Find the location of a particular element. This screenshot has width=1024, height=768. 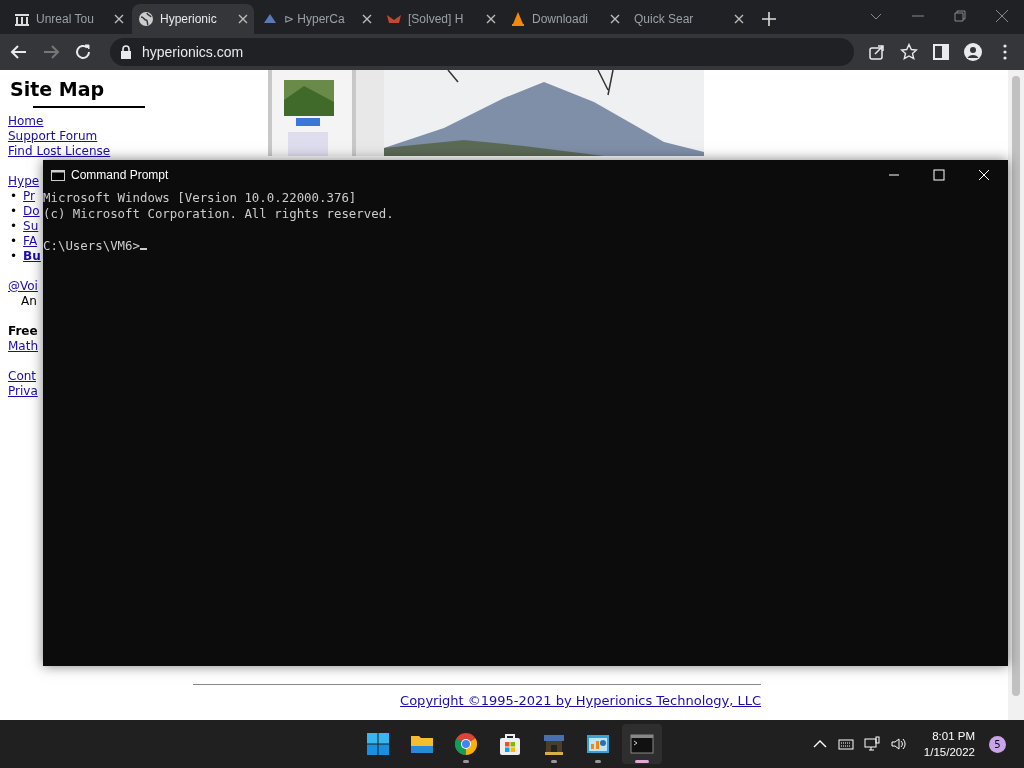

clock-date: 1/15/2022 is located at coordinates (949, 752).